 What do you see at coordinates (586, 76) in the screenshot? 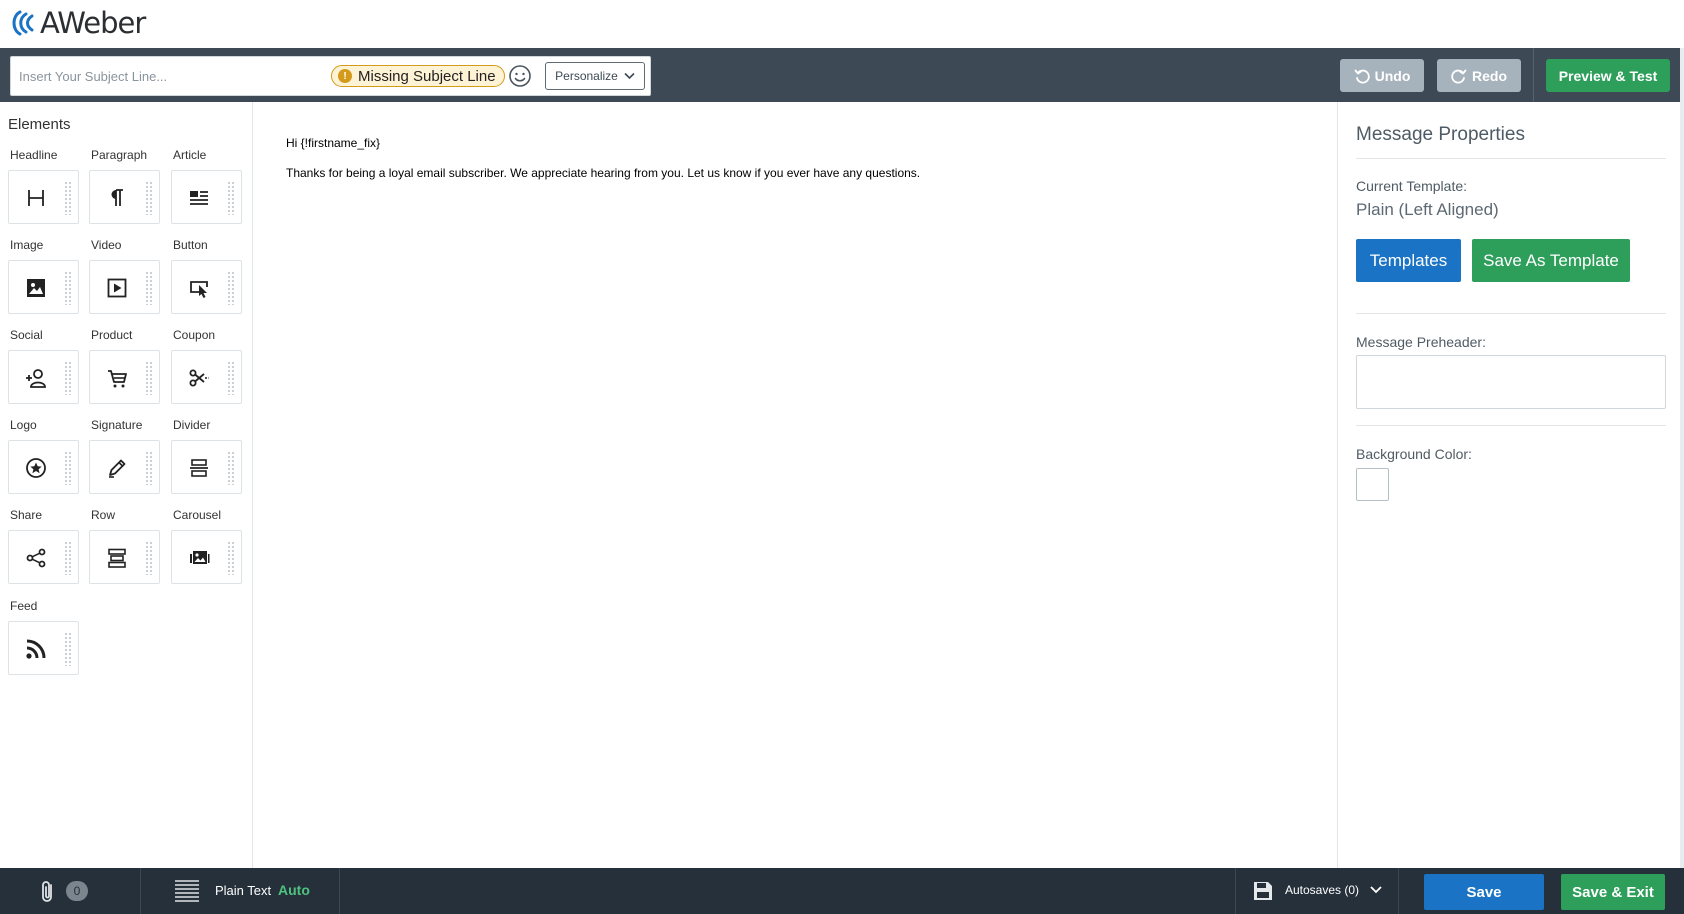
I see `personalize-label: Personalize` at bounding box center [586, 76].